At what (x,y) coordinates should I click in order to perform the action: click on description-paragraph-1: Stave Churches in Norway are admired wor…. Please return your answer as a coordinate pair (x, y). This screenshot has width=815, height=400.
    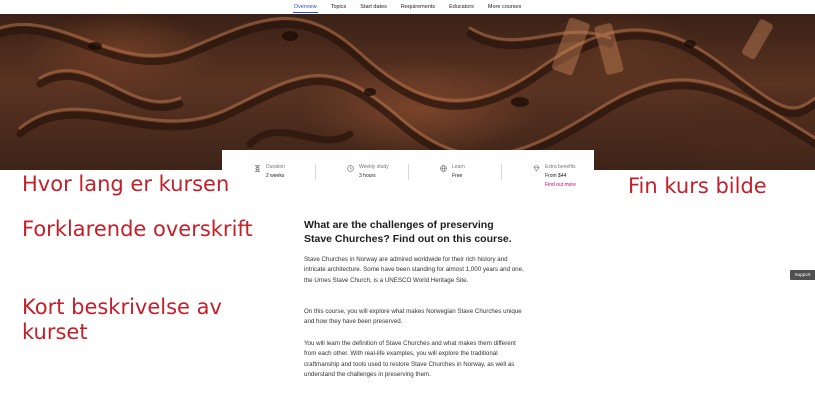
    Looking at the image, I should click on (414, 270).